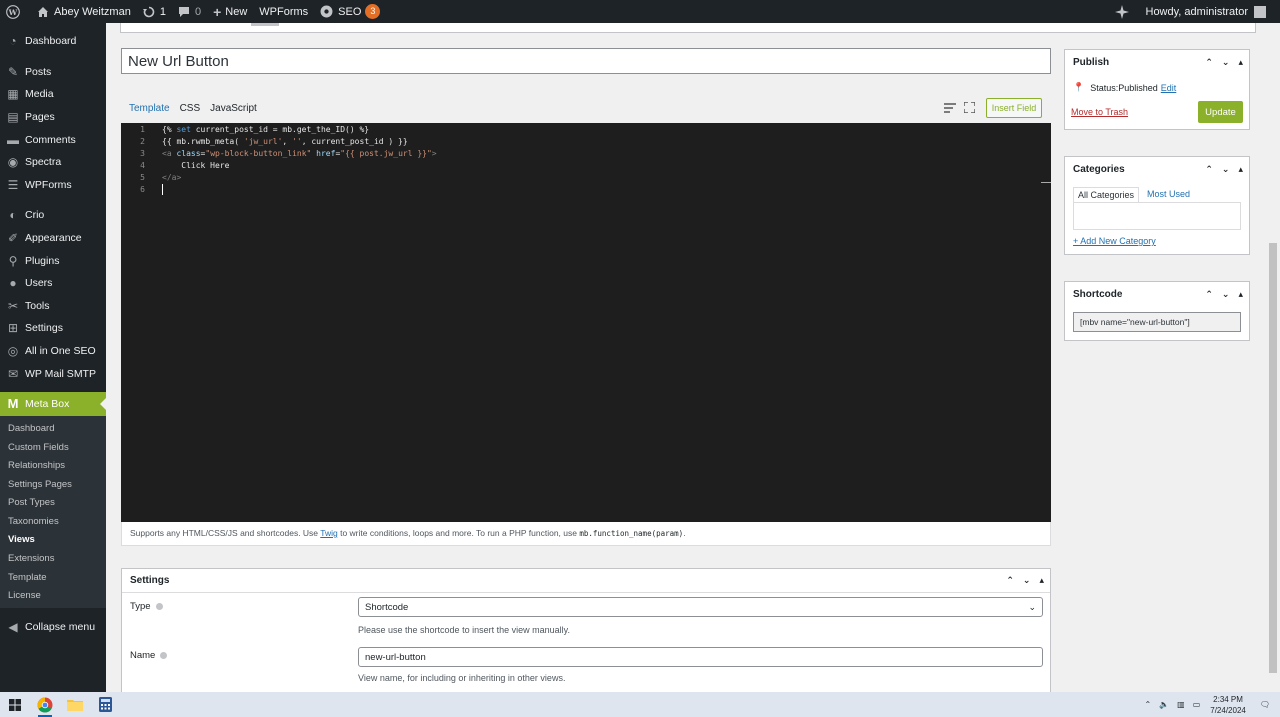 Image resolution: width=1280 pixels, height=717 pixels. I want to click on clock: 2:34 PM 7/24/2024, so click(1228, 705).